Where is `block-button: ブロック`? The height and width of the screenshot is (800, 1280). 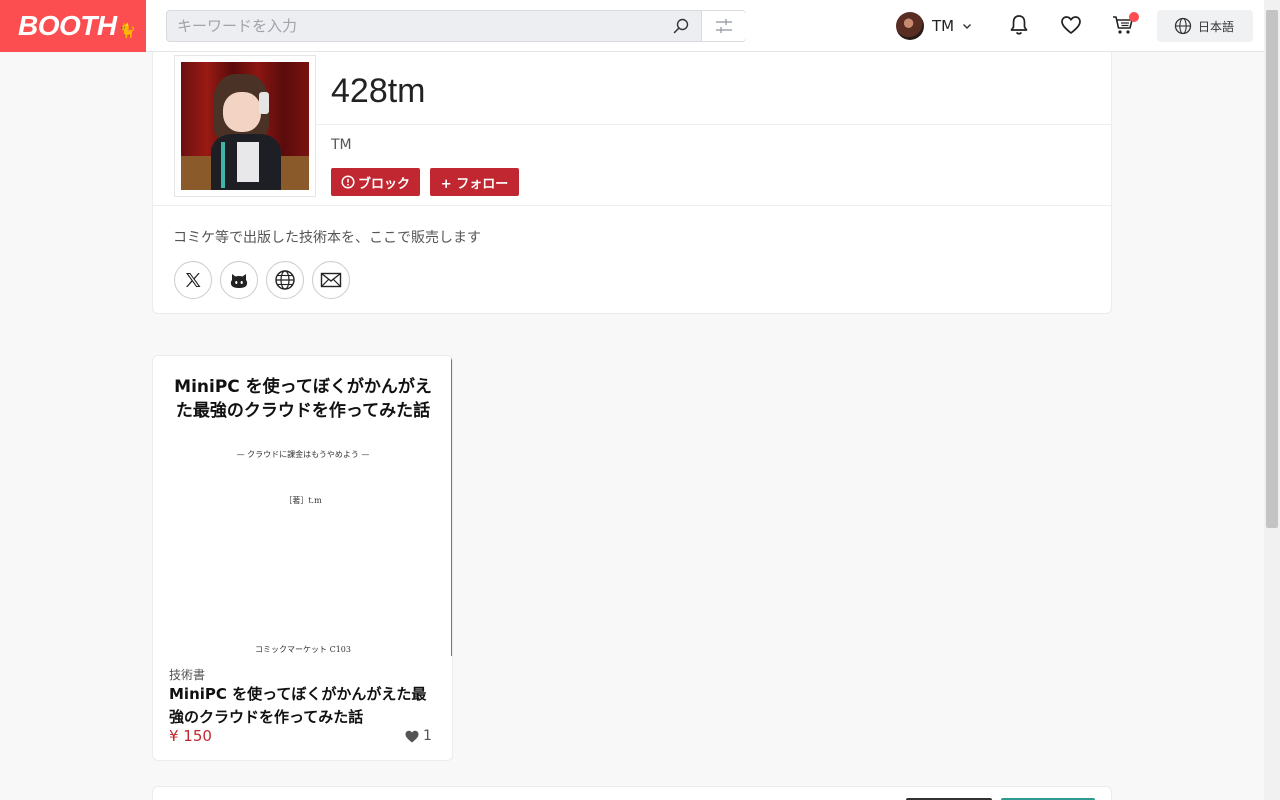
block-button: ブロック is located at coordinates (375, 182).